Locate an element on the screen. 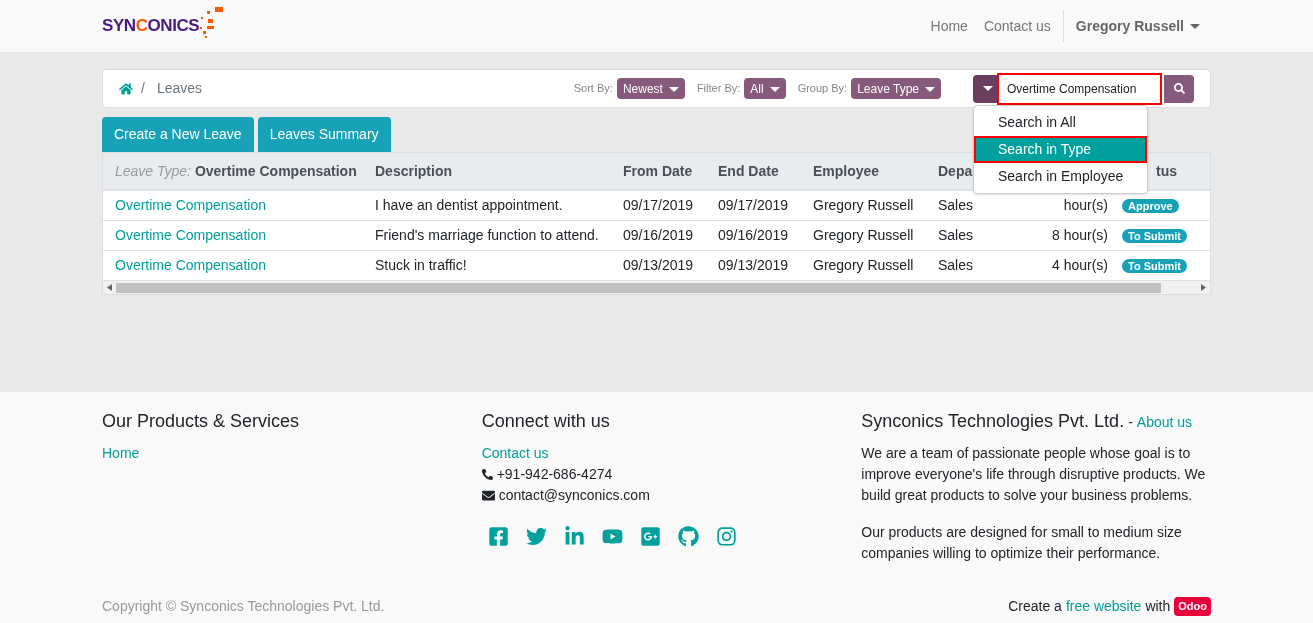 Image resolution: width=1313 pixels, height=623 pixels. twitter-icon is located at coordinates (536, 536).